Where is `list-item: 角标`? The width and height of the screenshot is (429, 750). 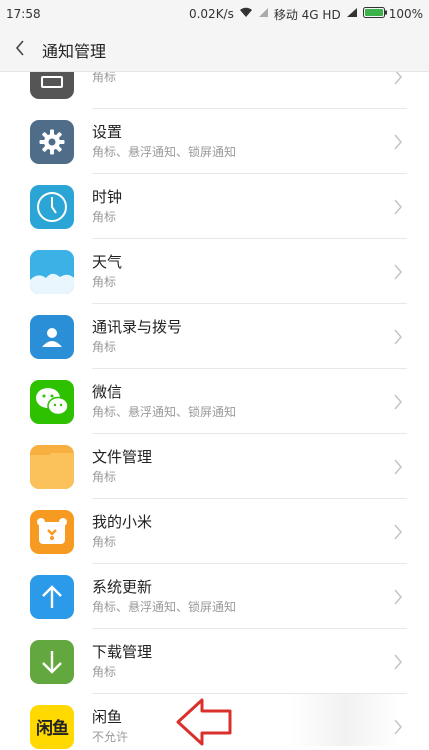
list-item: 角标 is located at coordinates (214, 90).